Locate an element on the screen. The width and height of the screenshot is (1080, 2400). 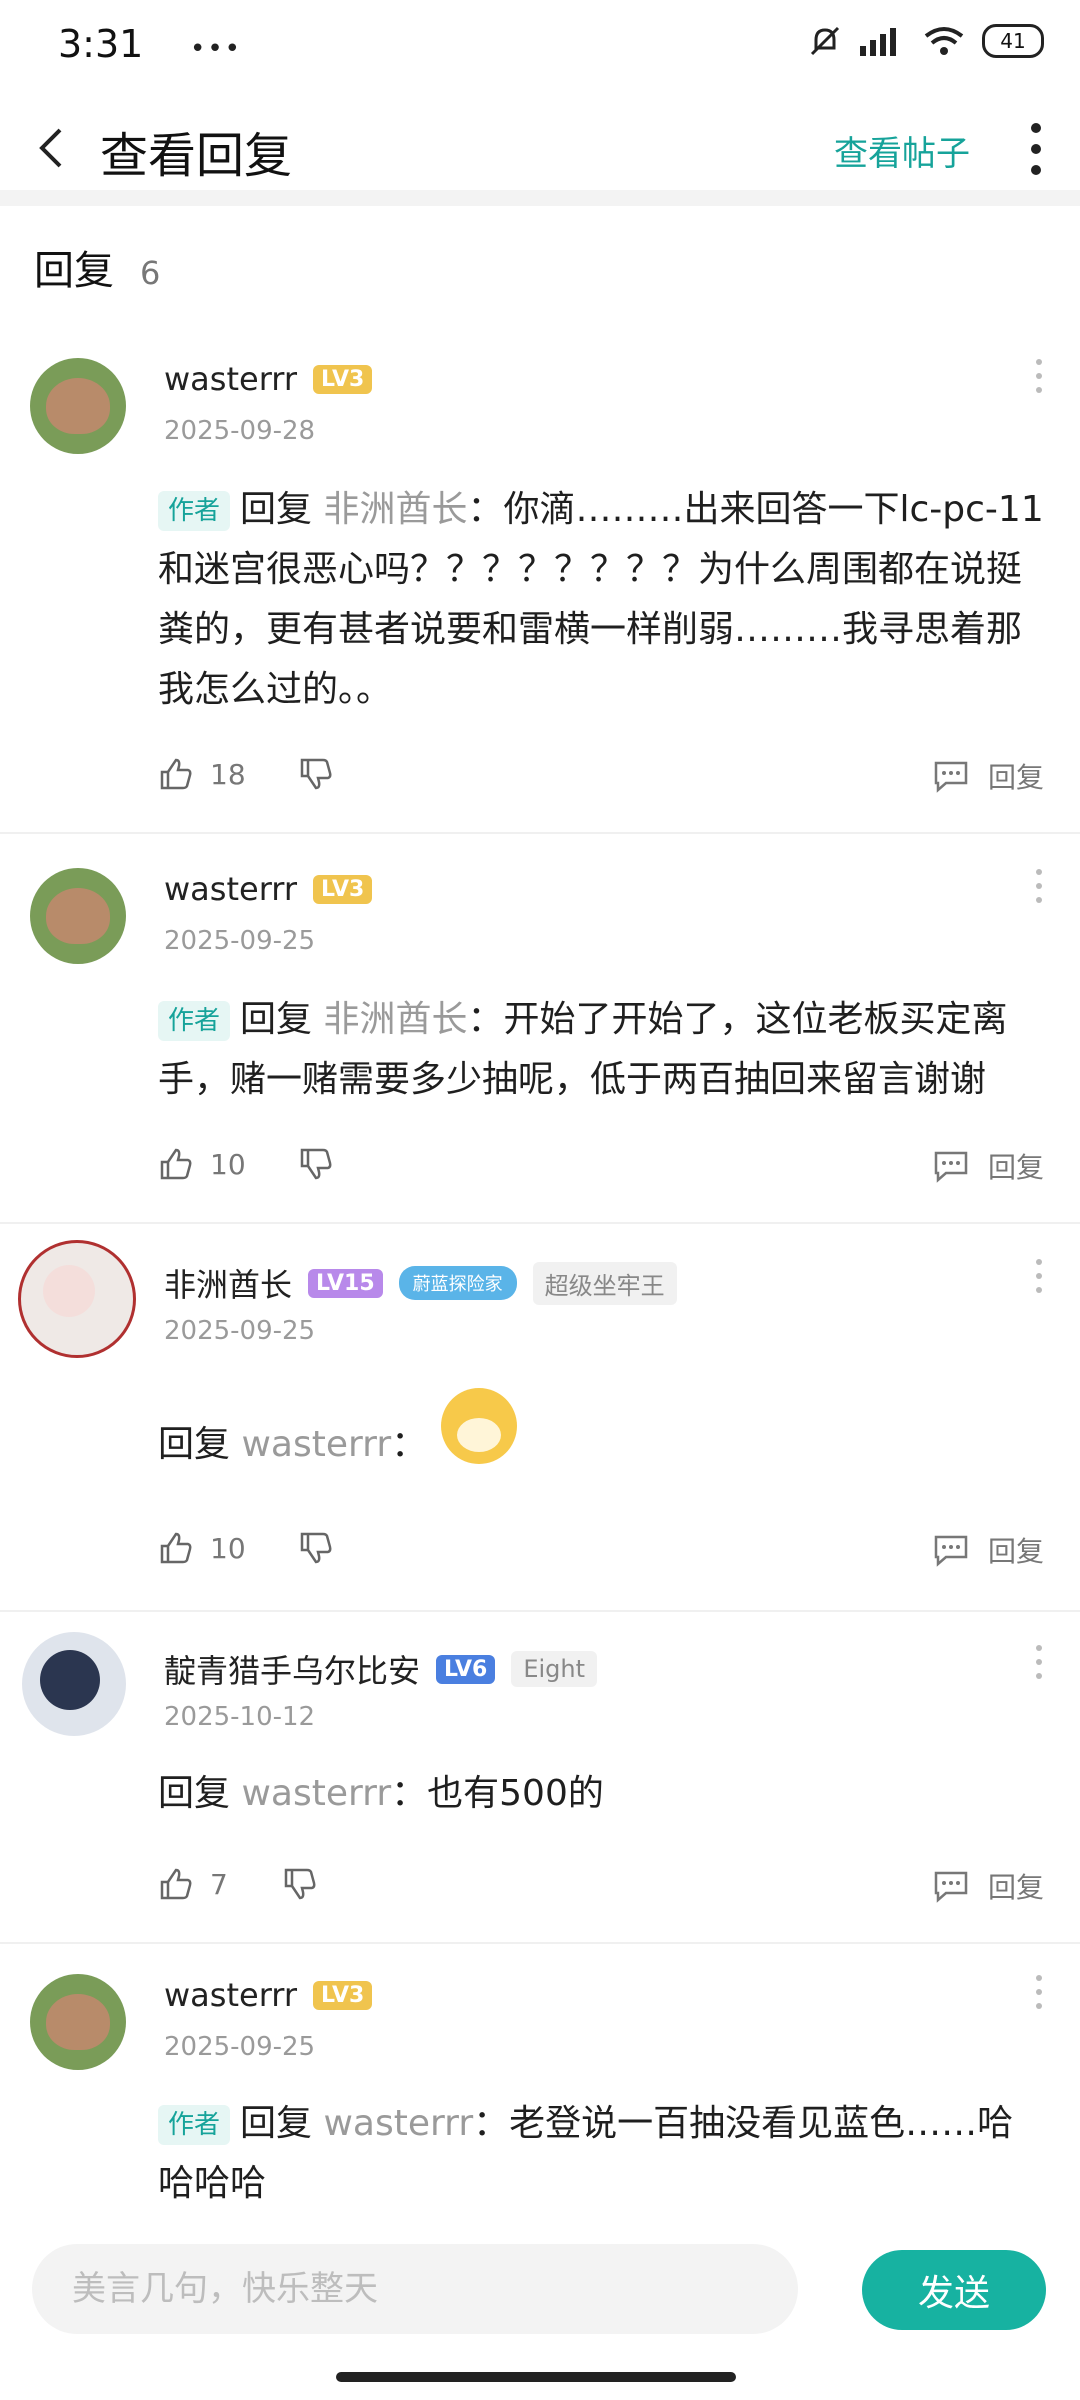
top-bar: 查看回复 查看帖子 is located at coordinates (540, 147).